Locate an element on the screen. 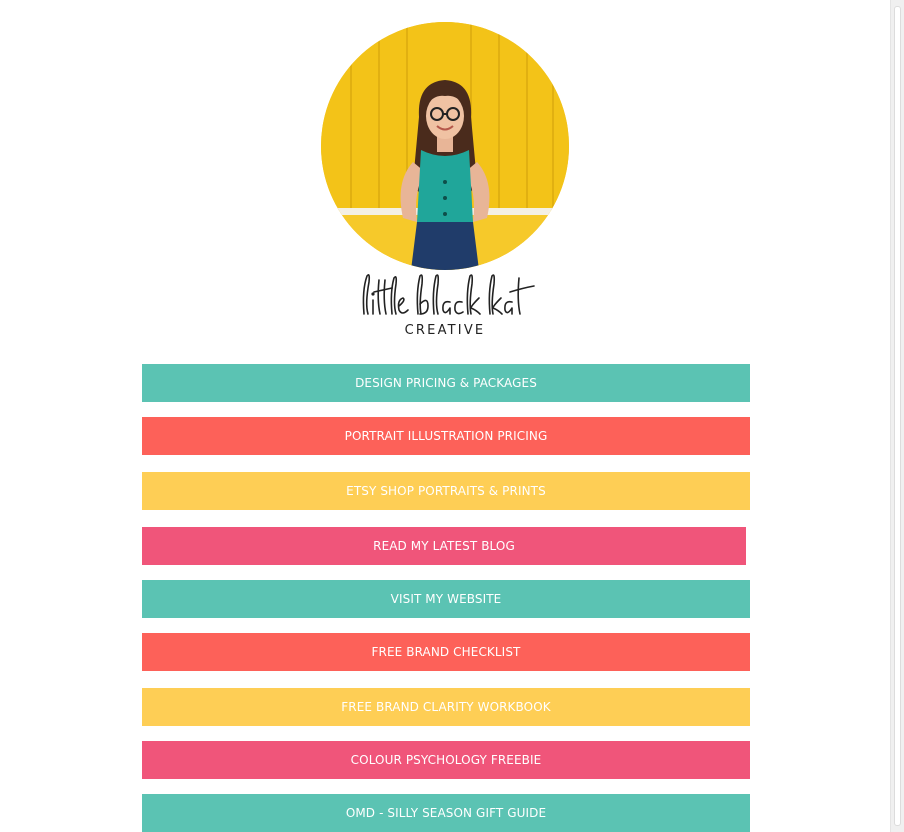 Image resolution: width=904 pixels, height=832 pixels. profile-avatar is located at coordinates (445, 146).